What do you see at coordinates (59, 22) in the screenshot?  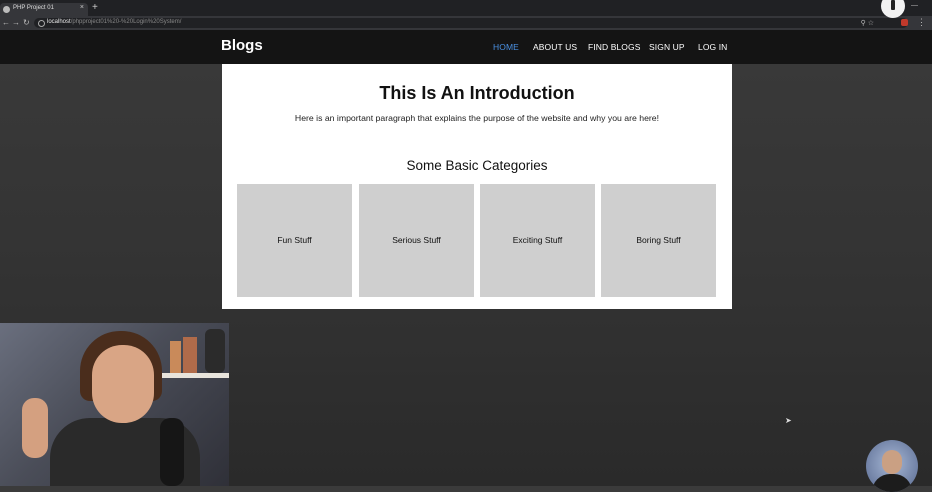 I see `url-host: localhost` at bounding box center [59, 22].